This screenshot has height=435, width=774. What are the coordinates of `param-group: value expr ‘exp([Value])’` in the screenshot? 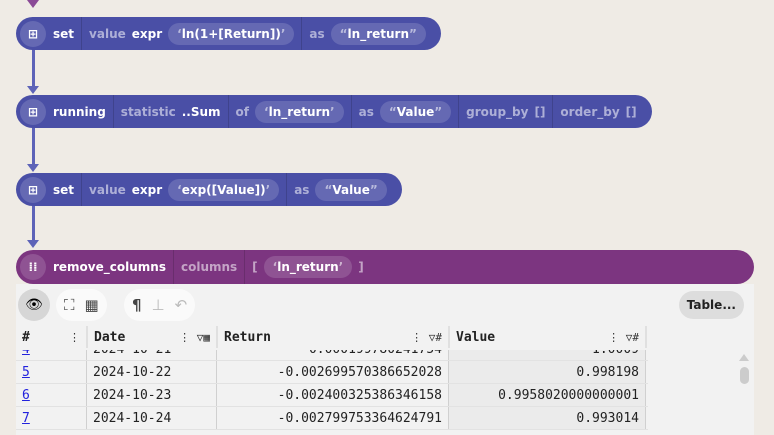 It's located at (185, 189).